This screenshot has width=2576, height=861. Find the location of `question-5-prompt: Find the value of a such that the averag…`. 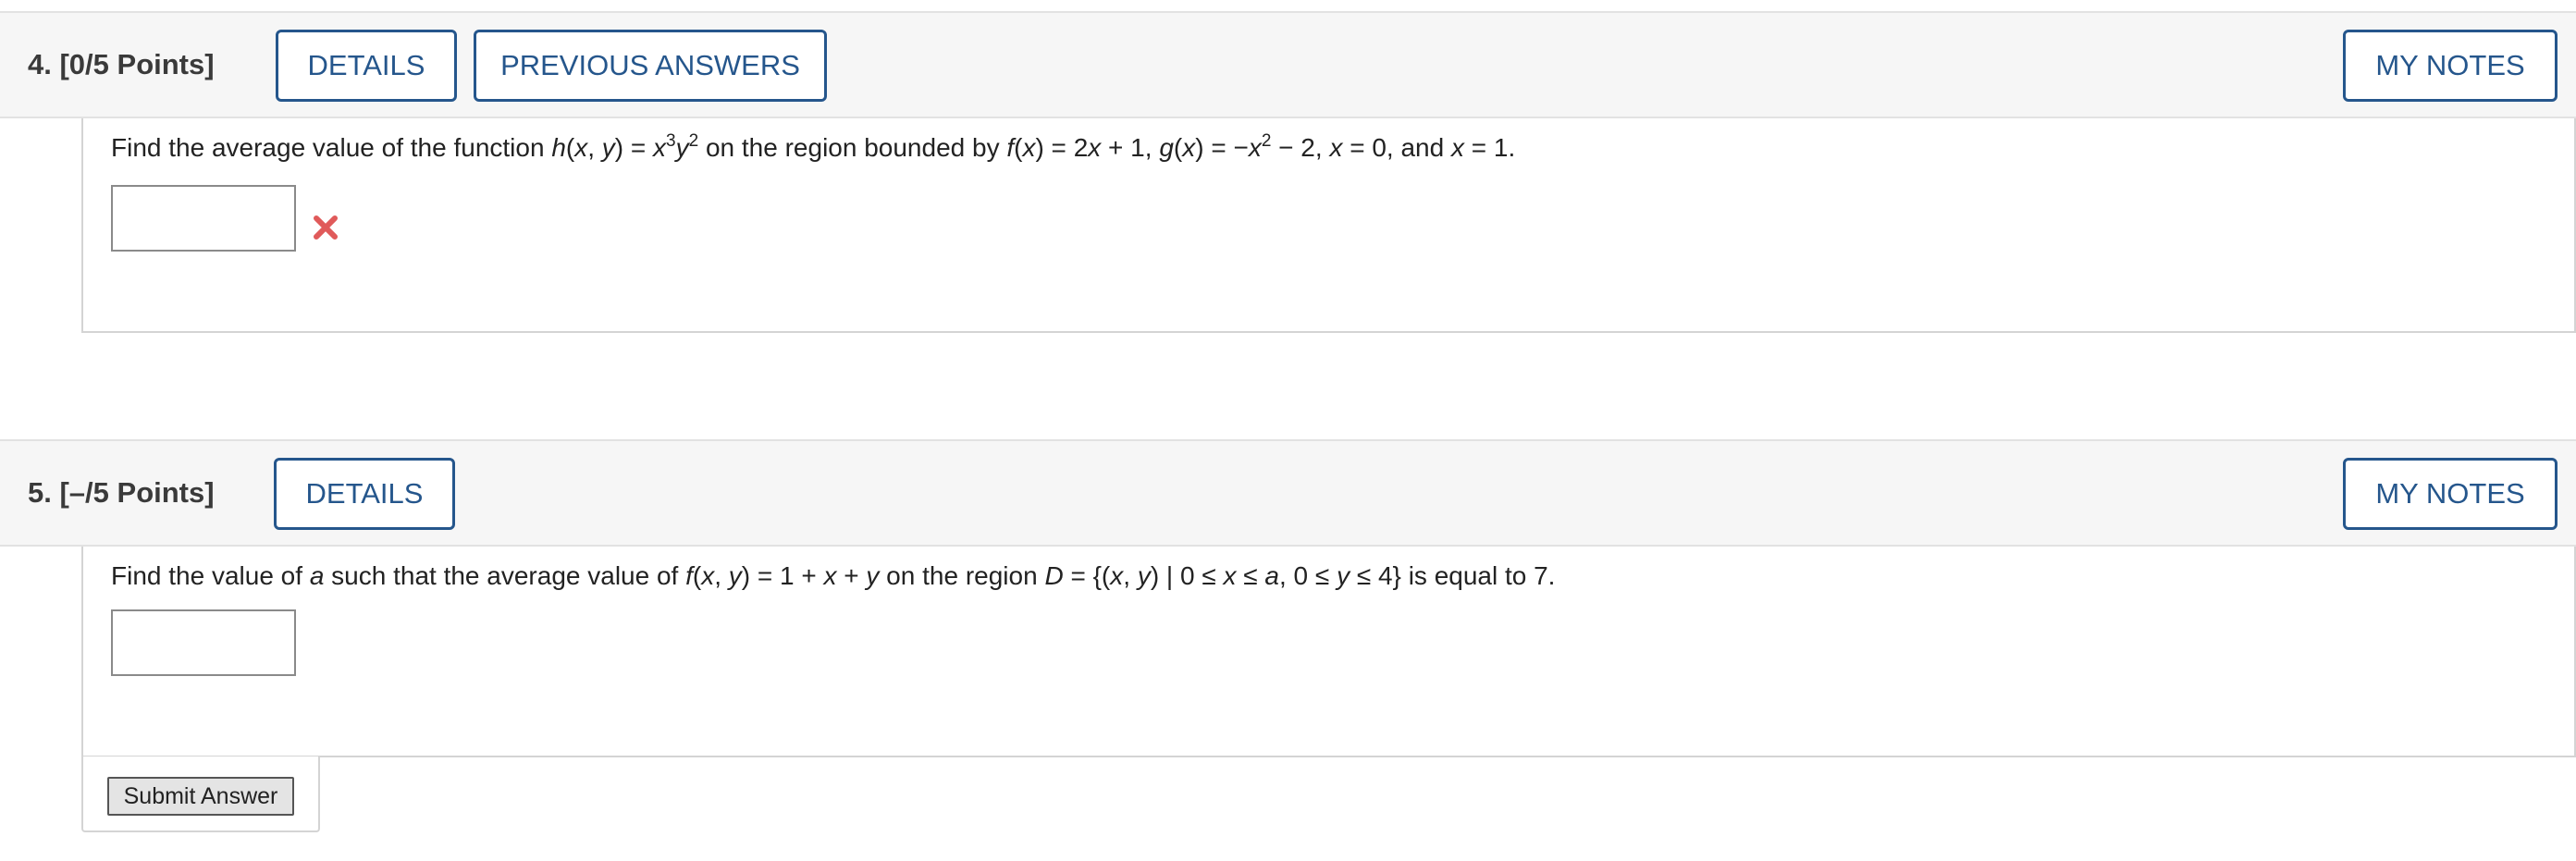

question-5-prompt: Find the value of a such that the averag… is located at coordinates (833, 575).